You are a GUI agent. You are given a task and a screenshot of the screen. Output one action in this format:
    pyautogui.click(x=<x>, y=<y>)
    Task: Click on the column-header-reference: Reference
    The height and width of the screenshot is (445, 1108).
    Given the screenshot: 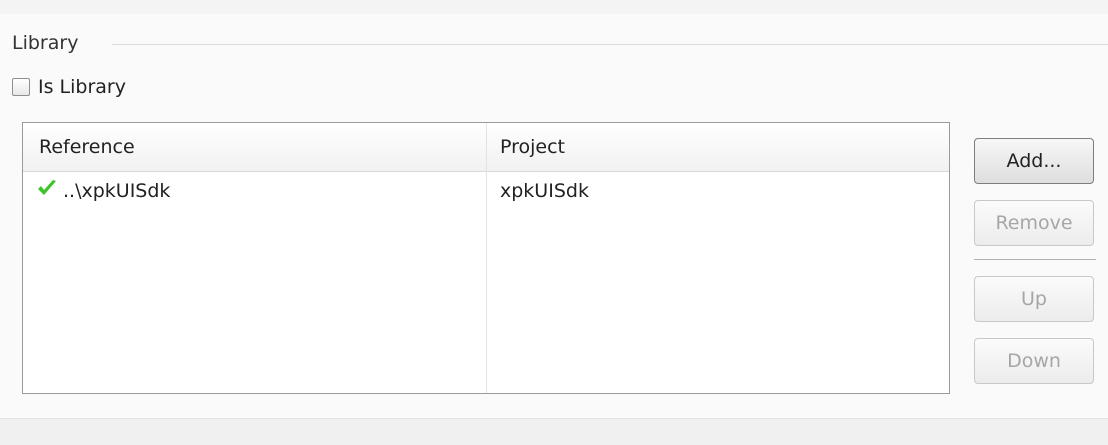 What is the action you would take?
    pyautogui.click(x=87, y=147)
    